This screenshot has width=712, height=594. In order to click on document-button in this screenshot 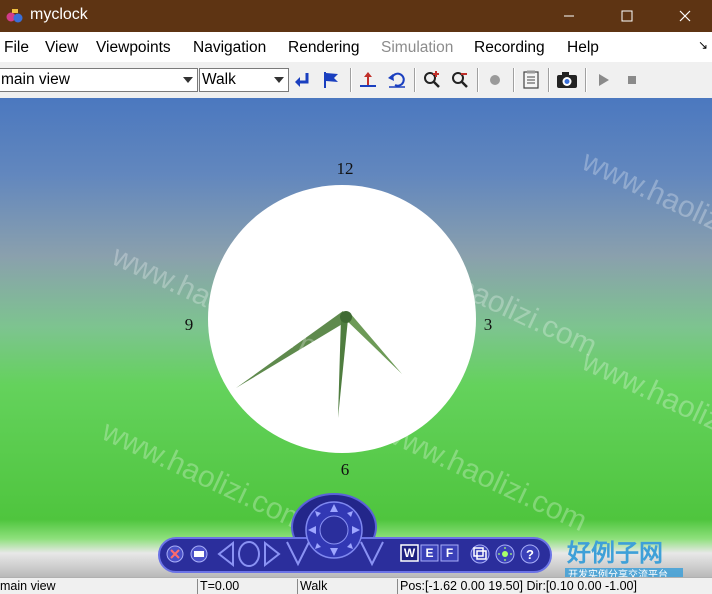, I will do `click(531, 80)`.